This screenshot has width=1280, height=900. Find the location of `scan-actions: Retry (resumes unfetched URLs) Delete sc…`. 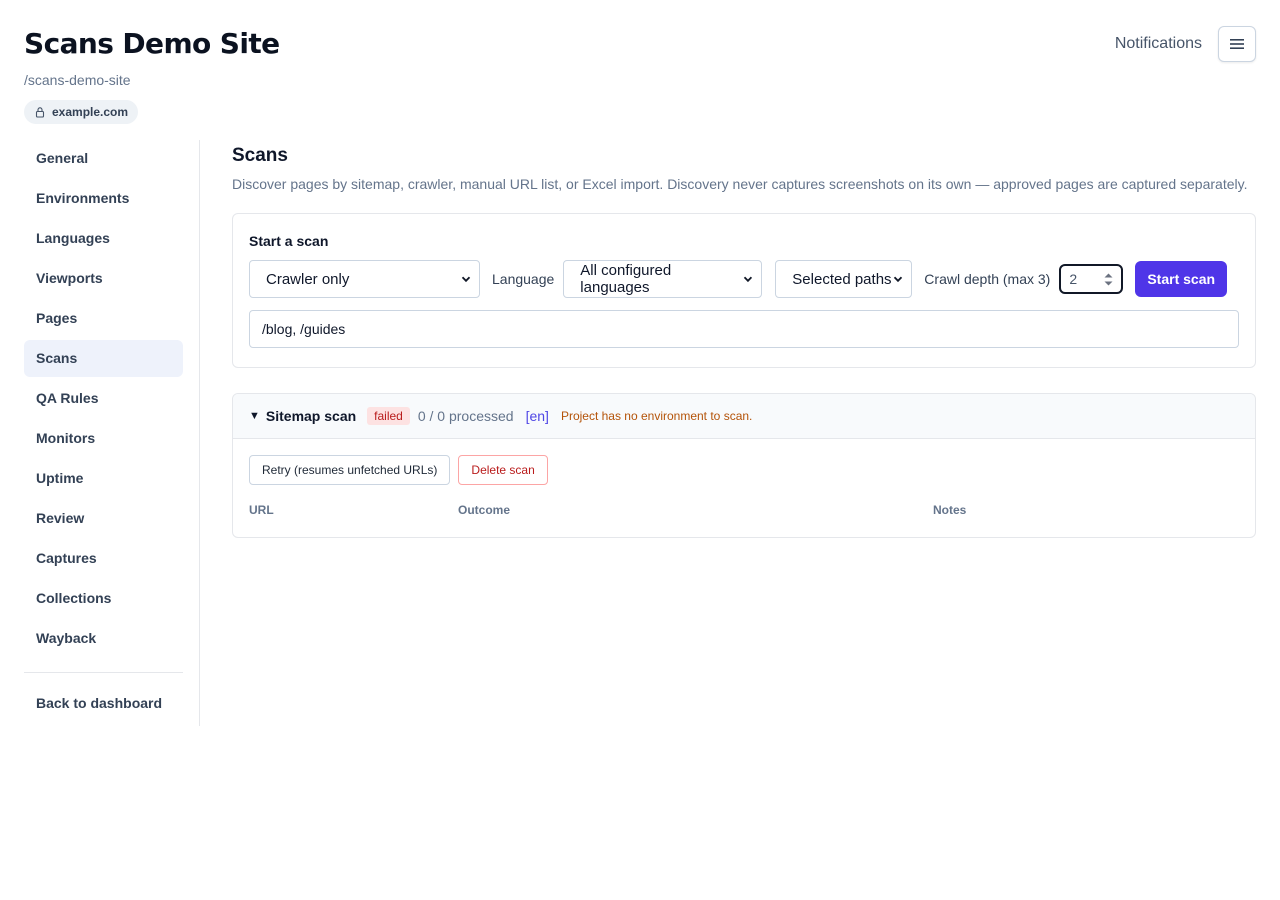

scan-actions: Retry (resumes unfetched URLs) Delete sc… is located at coordinates (744, 462).